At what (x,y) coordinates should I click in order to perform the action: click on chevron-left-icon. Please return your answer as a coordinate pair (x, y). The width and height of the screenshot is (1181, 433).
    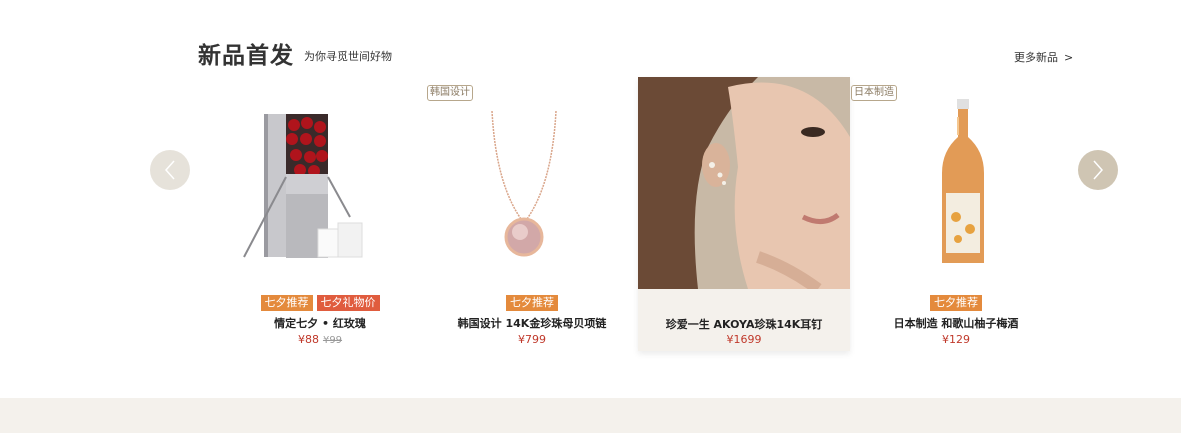
    Looking at the image, I should click on (169, 170).